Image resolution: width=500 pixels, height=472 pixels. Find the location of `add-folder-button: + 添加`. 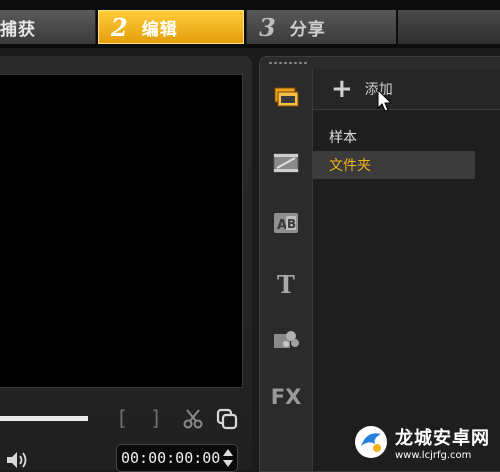

add-folder-button: + 添加 is located at coordinates (406, 89).